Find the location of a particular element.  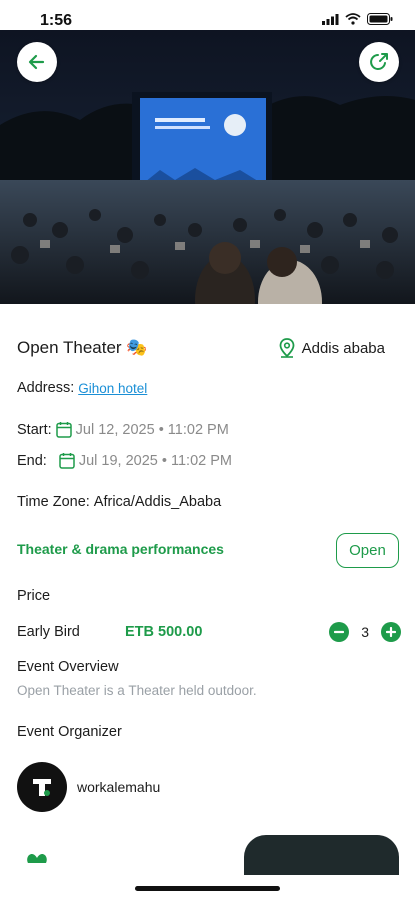

wifi-icon is located at coordinates (353, 19).